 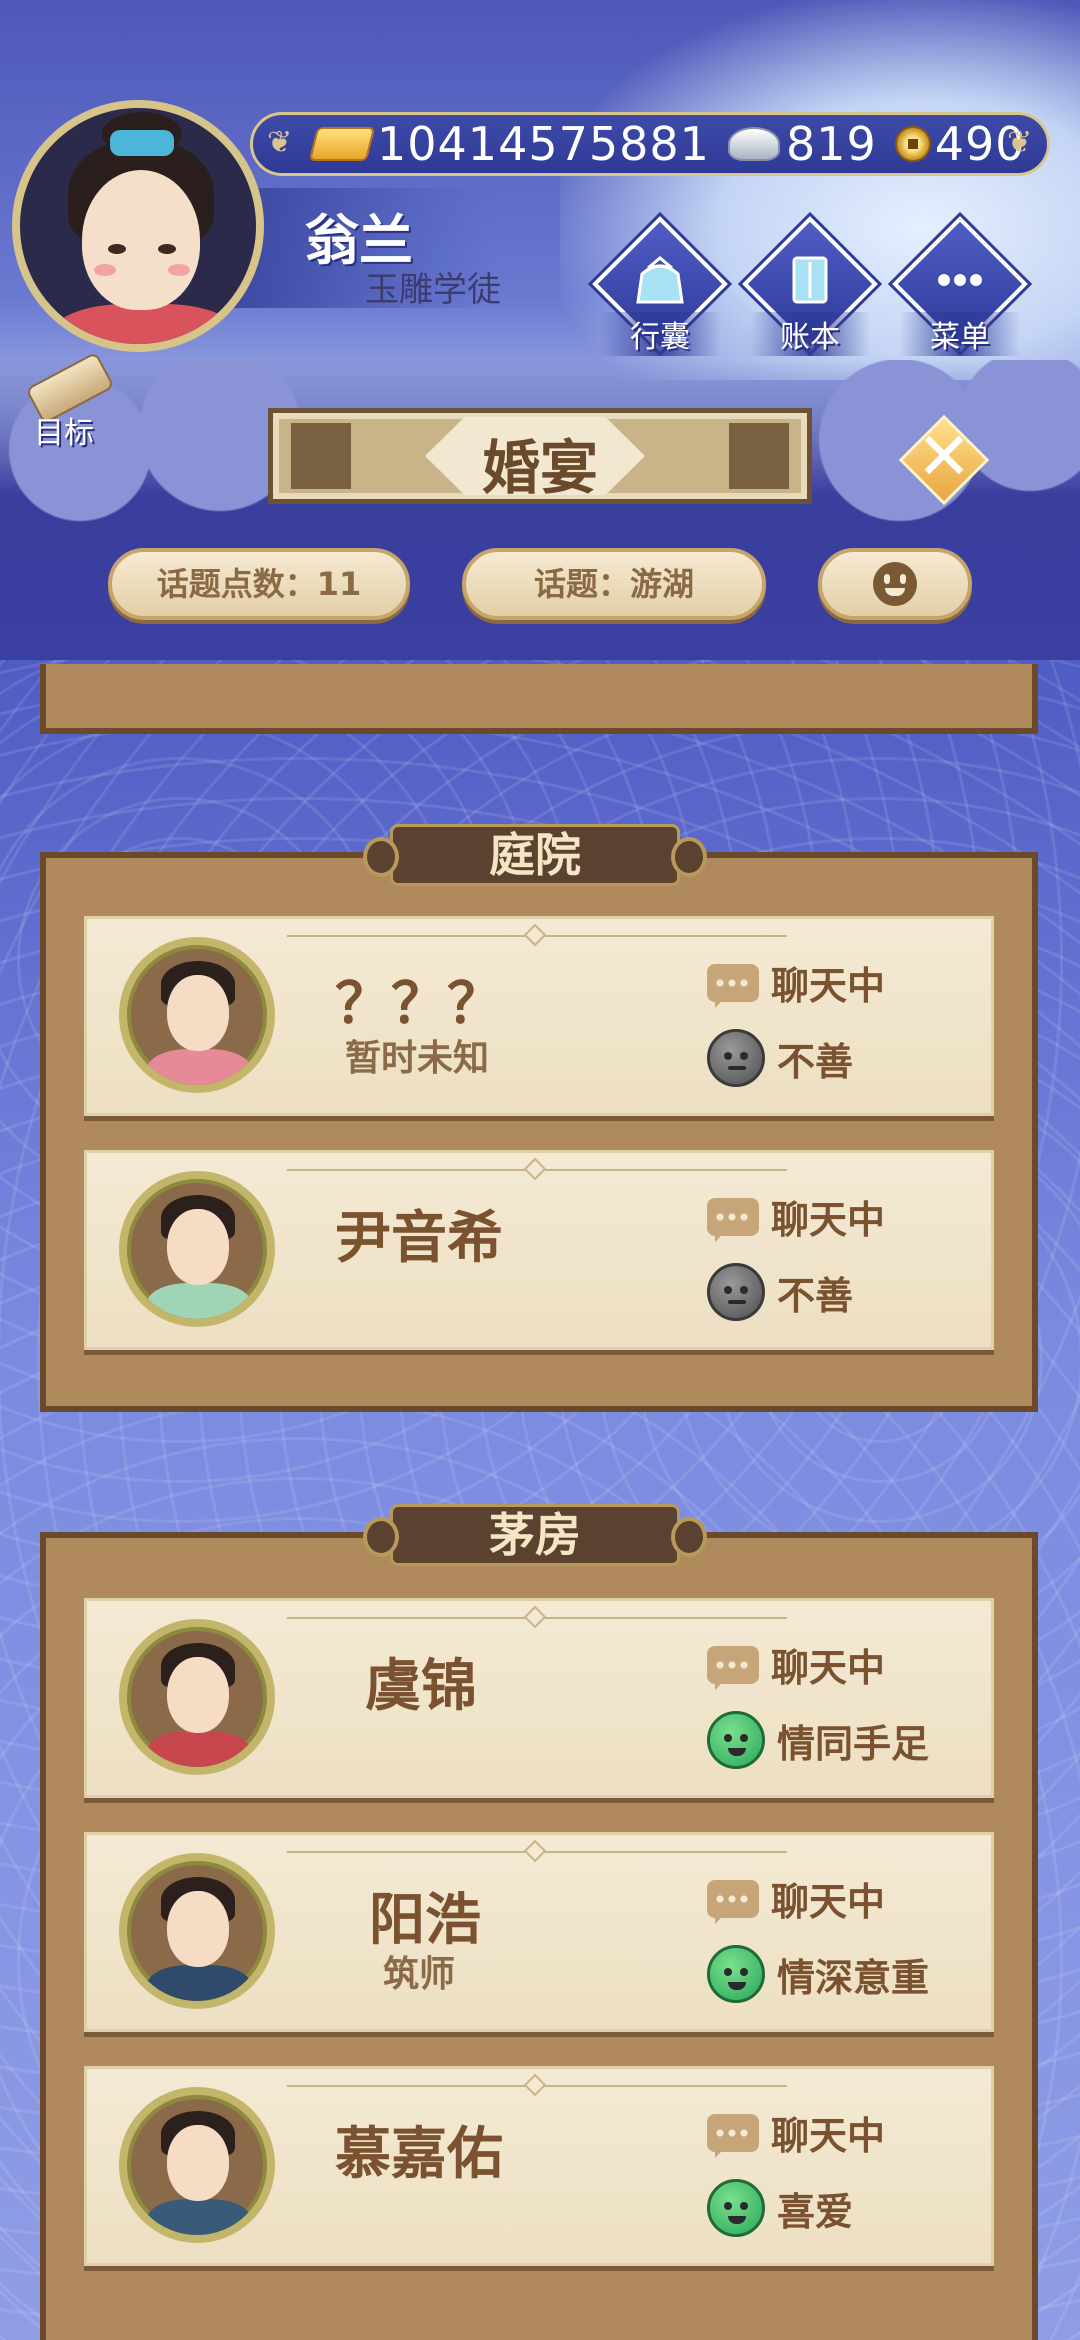 I want to click on menu-label: 菜单, so click(x=960, y=334).